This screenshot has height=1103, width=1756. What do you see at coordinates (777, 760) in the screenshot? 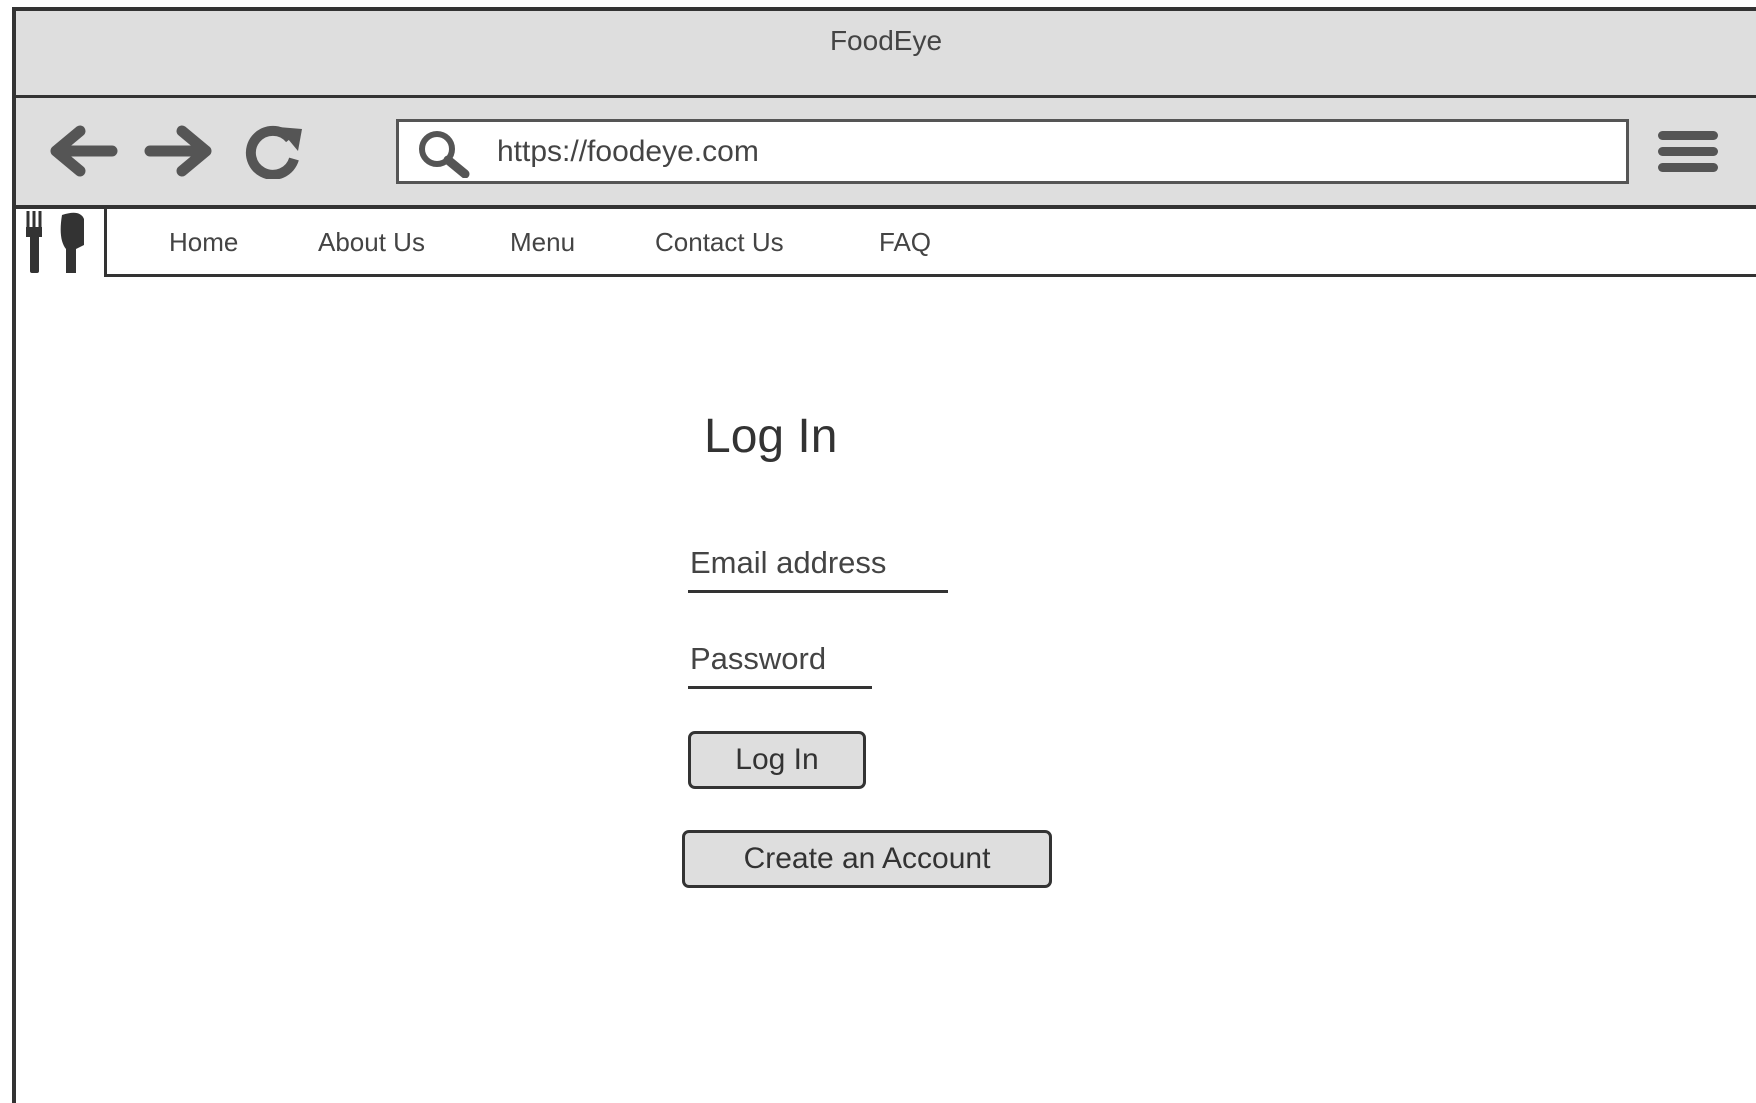
I see `login-button: Log In` at bounding box center [777, 760].